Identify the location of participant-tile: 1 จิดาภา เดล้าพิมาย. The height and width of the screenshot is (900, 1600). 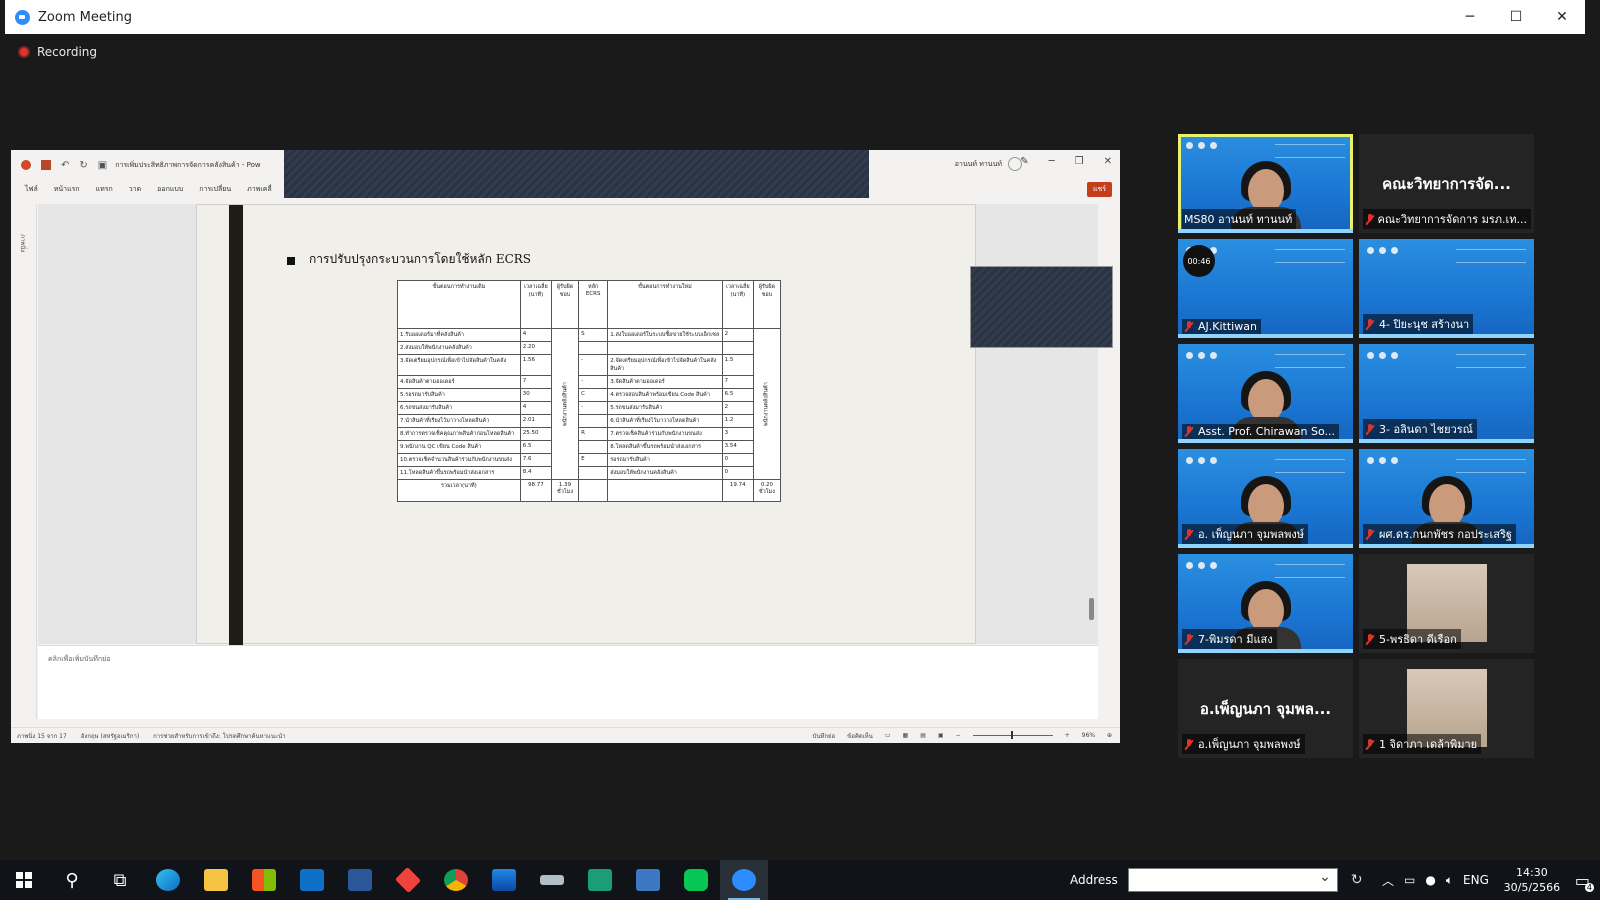
(1446, 708).